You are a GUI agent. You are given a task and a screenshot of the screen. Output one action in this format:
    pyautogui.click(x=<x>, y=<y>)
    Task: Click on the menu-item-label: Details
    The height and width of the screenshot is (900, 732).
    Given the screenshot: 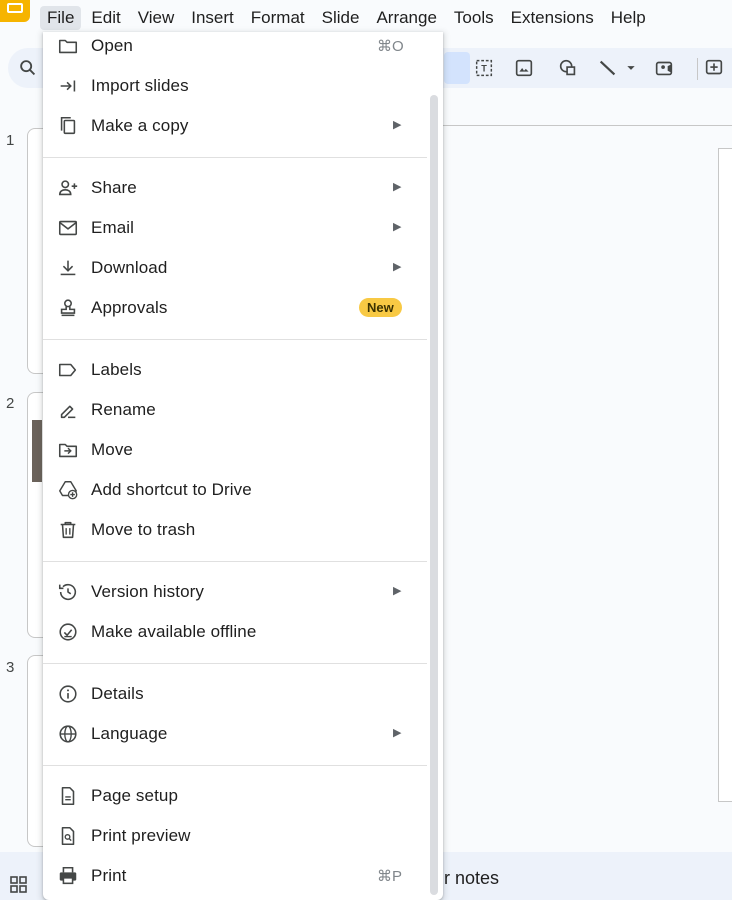 What is the action you would take?
    pyautogui.click(x=117, y=693)
    